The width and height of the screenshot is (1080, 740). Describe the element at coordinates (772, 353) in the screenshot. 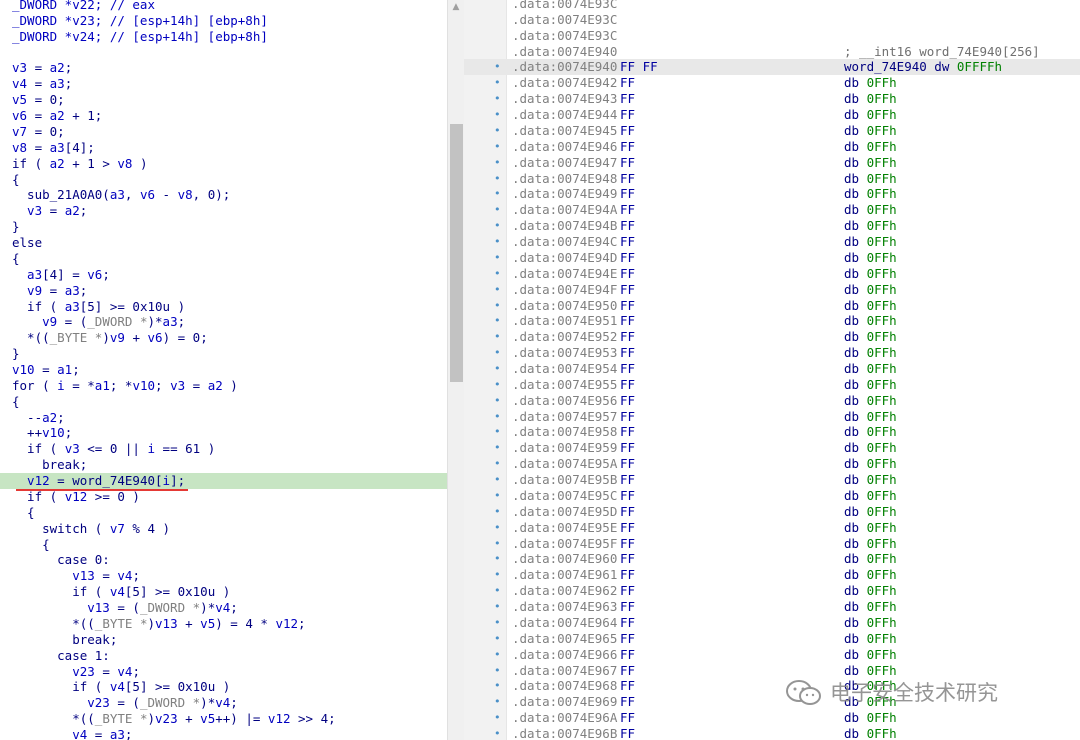

I see `data-row: • .data:0074E953 FF db 0FFh` at that location.